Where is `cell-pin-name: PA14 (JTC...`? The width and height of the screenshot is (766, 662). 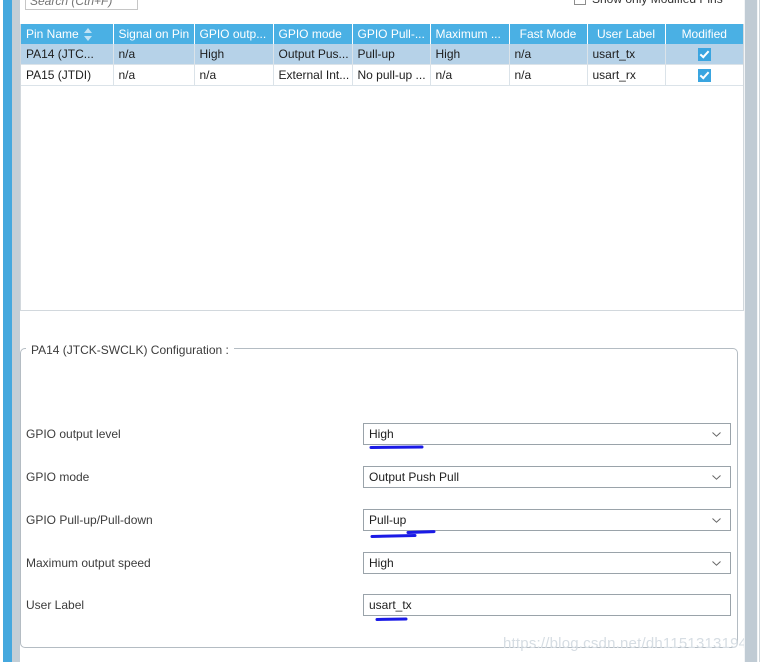 cell-pin-name: PA14 (JTC... is located at coordinates (67, 54).